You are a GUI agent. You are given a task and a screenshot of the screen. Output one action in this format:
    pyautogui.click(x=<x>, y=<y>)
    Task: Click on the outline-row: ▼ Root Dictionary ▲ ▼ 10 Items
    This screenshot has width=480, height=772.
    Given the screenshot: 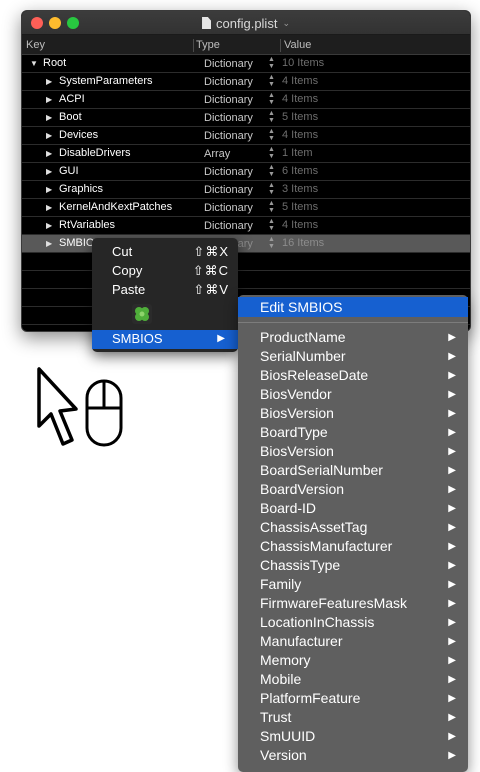 What is the action you would take?
    pyautogui.click(x=246, y=64)
    